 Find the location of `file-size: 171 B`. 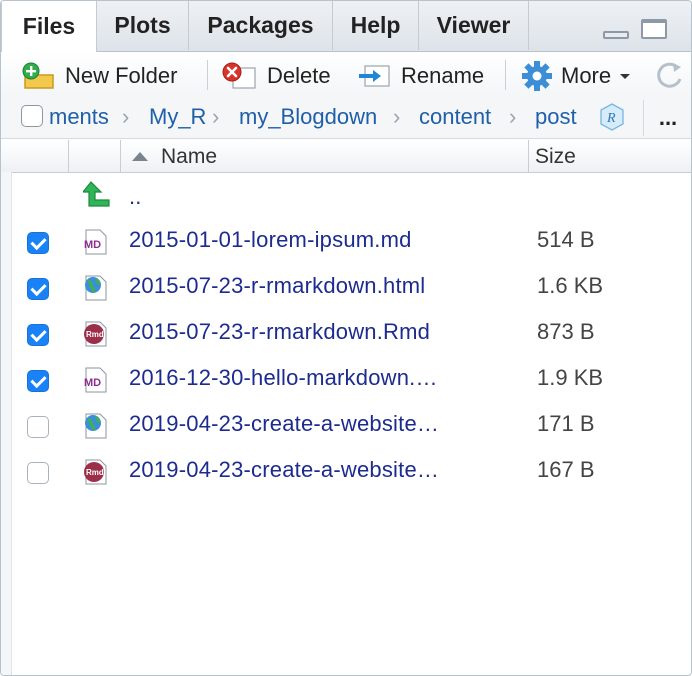

file-size: 171 B is located at coordinates (566, 423).